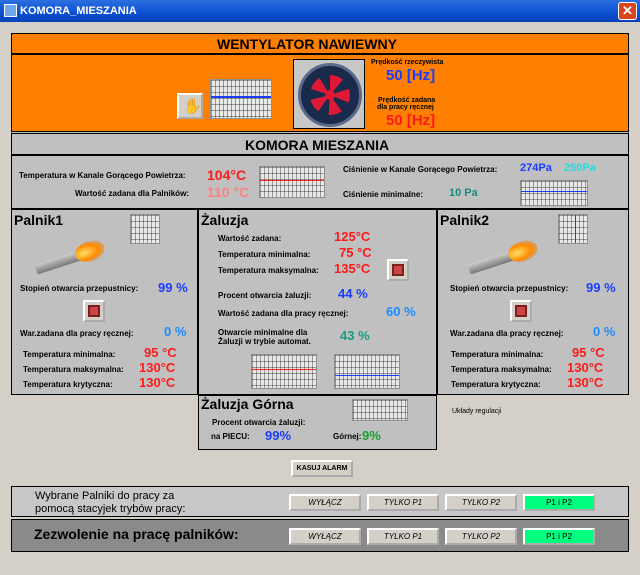 This screenshot has height=575, width=640. What do you see at coordinates (573, 229) in the screenshot?
I see `burner2-trend` at bounding box center [573, 229].